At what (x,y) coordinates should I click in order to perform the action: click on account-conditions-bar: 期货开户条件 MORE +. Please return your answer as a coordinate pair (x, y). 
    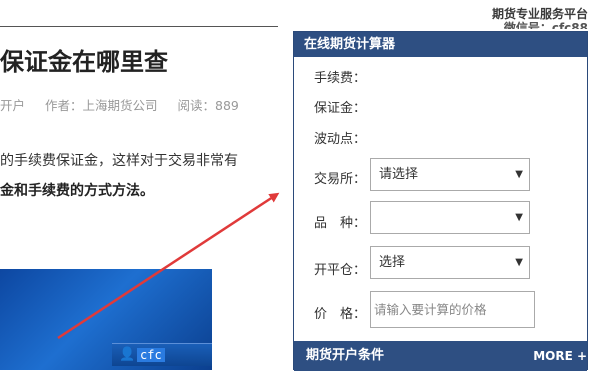
    Looking at the image, I should click on (440, 356).